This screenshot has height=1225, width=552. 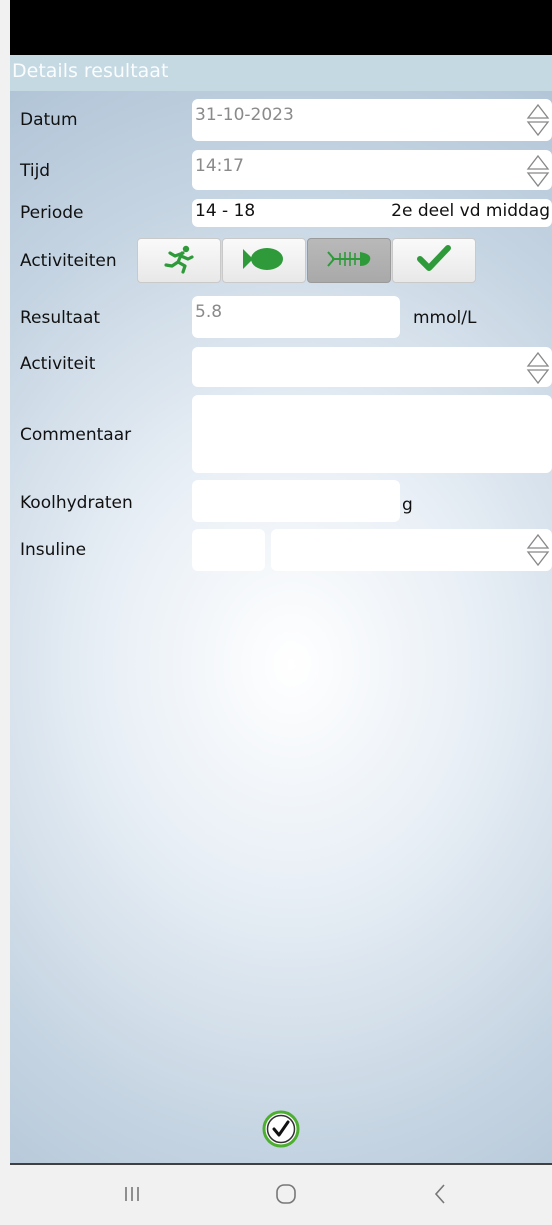 I want to click on koolhydraten-label: Koolhydraten, so click(x=76, y=503).